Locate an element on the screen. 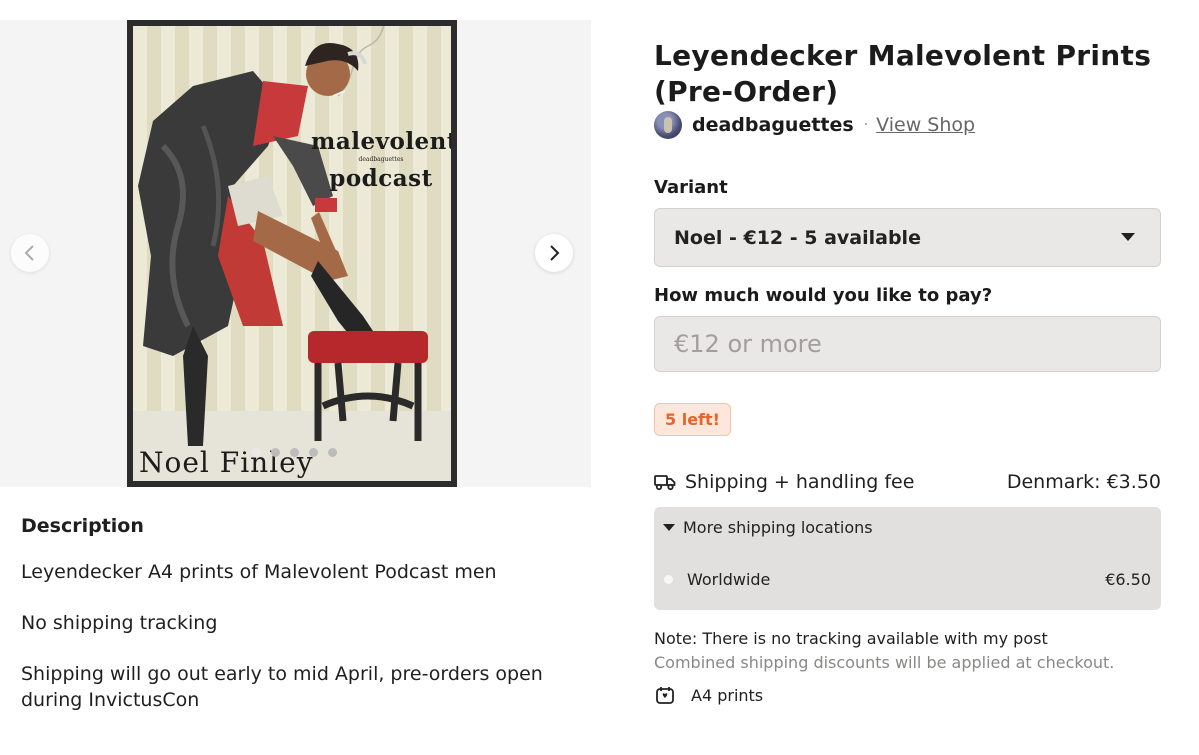 This screenshot has height=755, width=1199. poster-illustration is located at coordinates (283, 236).